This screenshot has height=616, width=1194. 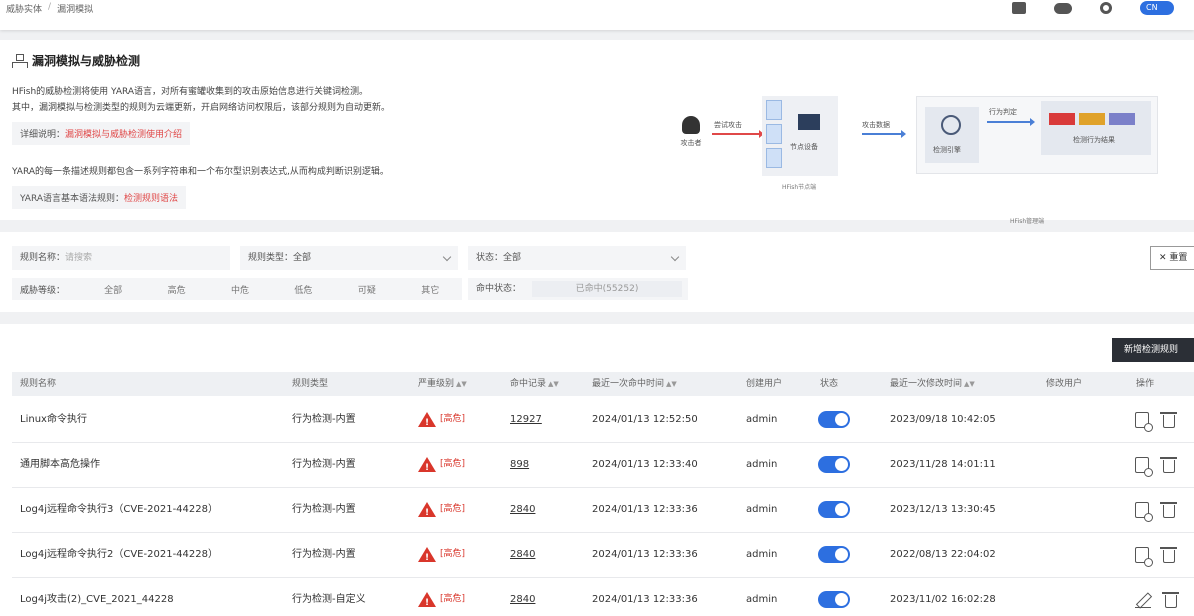 I want to click on breadcrumb-item-entity: 威胁实体, so click(x=24, y=8).